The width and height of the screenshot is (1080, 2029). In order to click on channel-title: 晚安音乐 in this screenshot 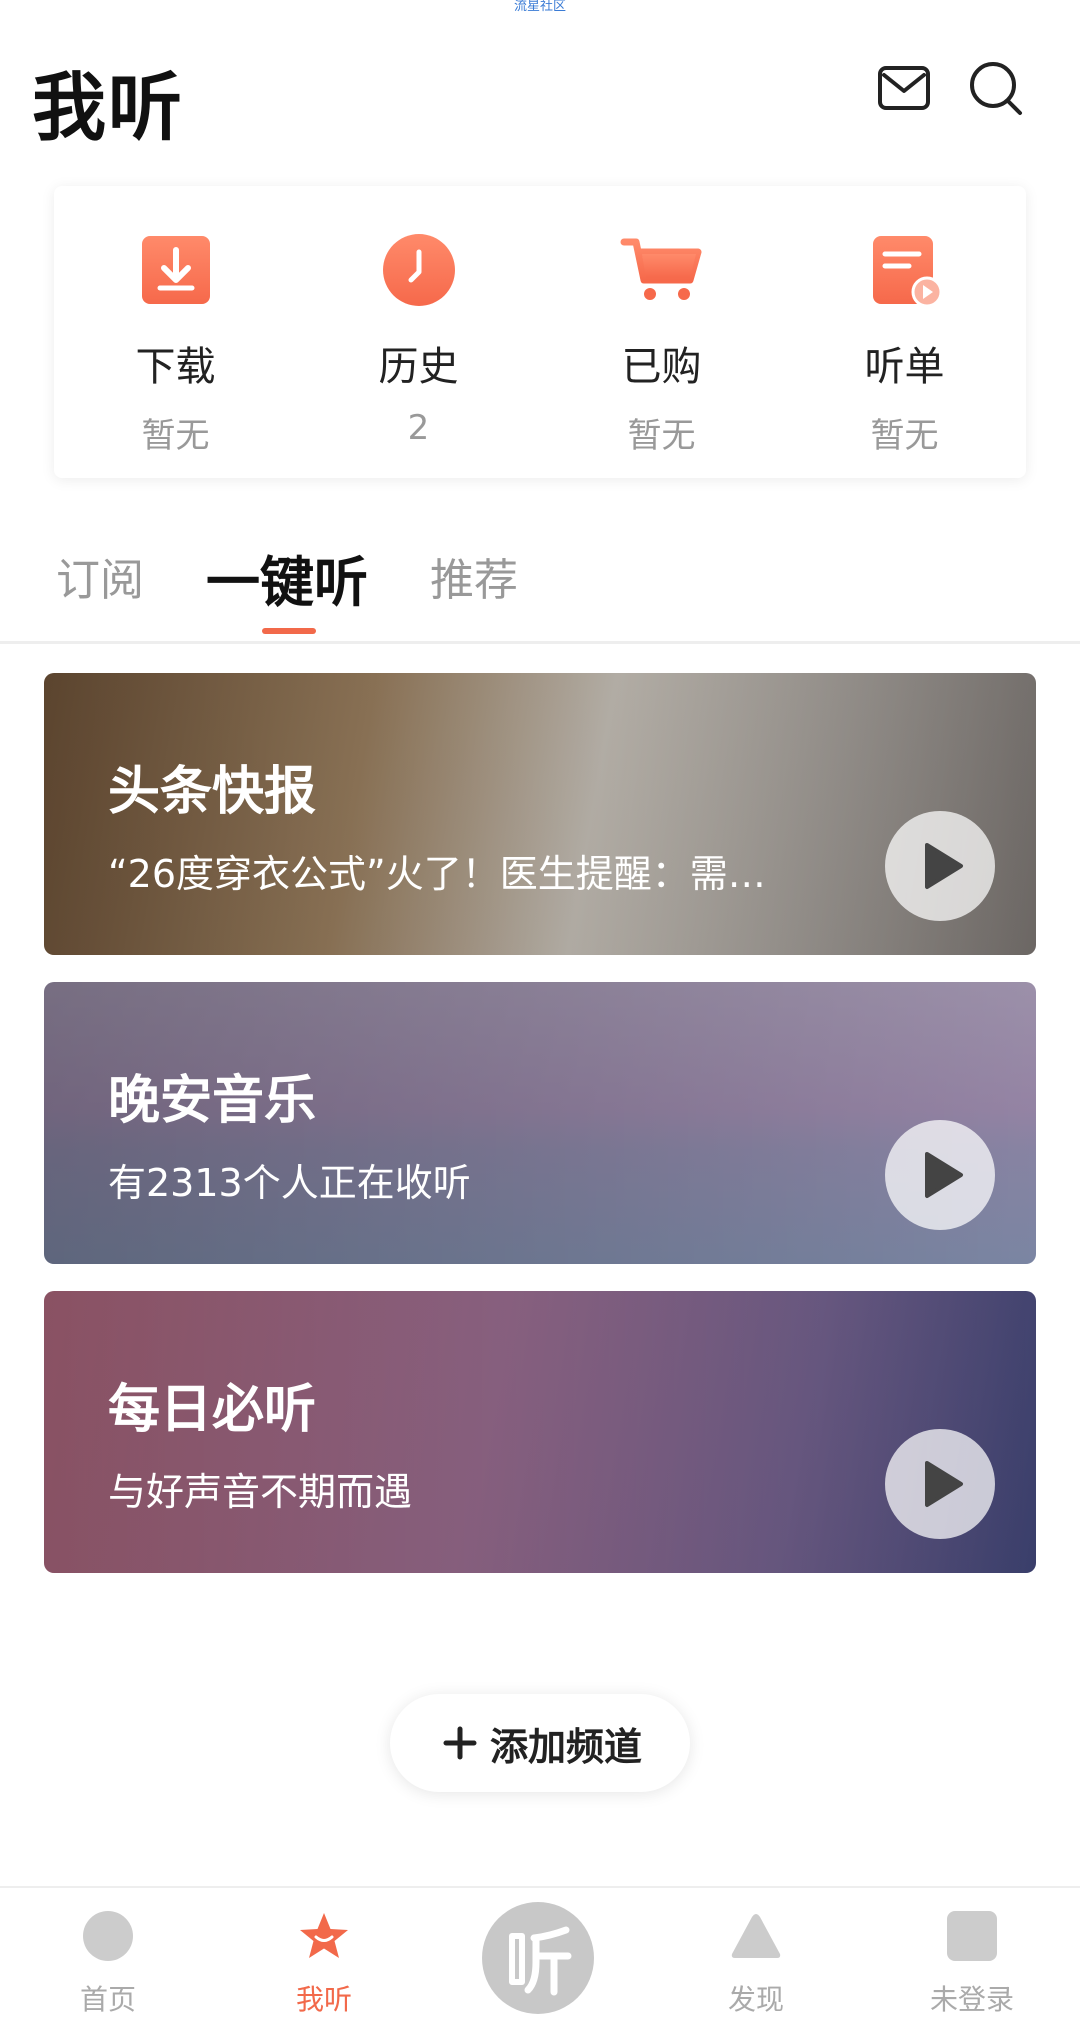, I will do `click(212, 1101)`.